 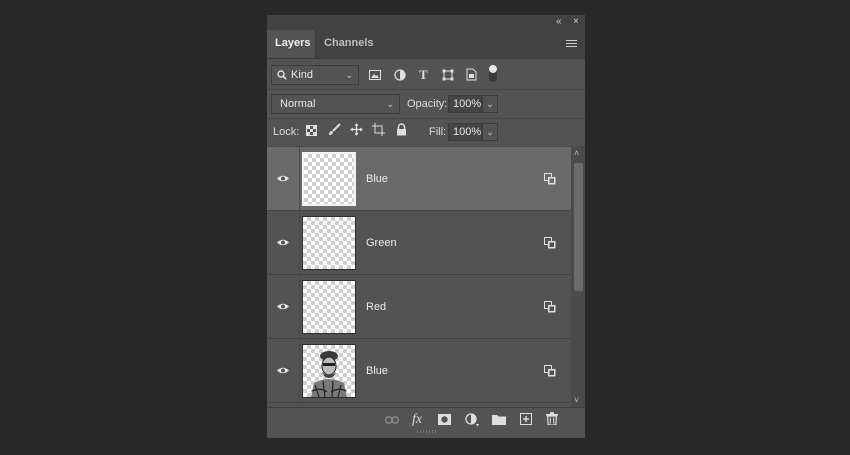 What do you see at coordinates (465, 104) in the screenshot?
I see `opacity-input: 100%` at bounding box center [465, 104].